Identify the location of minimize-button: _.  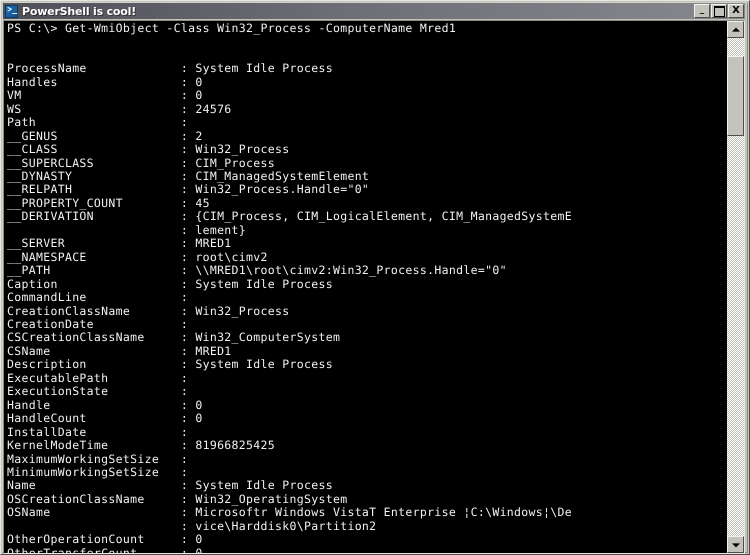
(702, 11).